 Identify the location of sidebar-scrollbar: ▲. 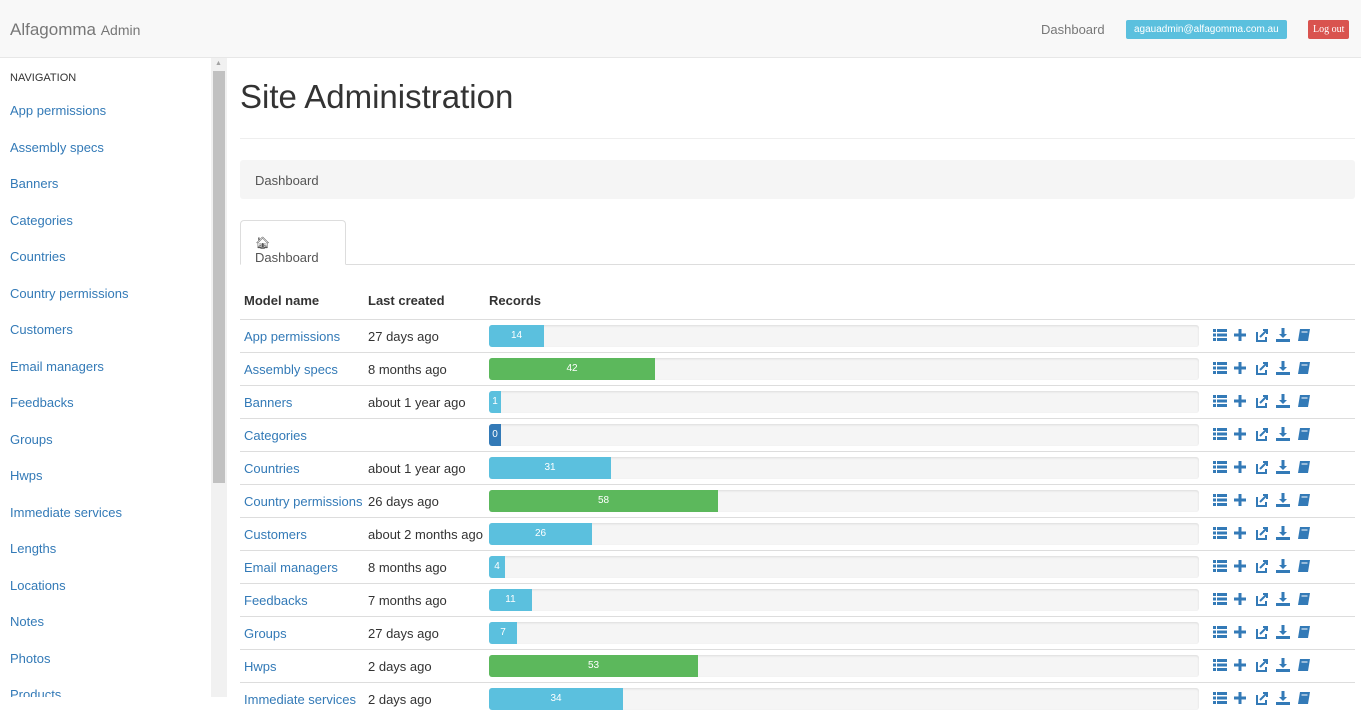
(219, 377).